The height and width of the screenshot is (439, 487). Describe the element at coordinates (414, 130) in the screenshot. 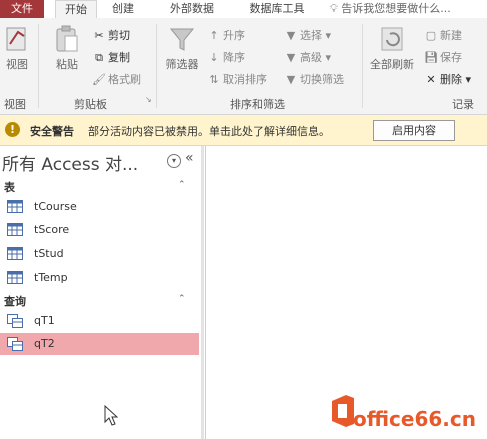

I see `enable-content-button: 启用内容` at that location.